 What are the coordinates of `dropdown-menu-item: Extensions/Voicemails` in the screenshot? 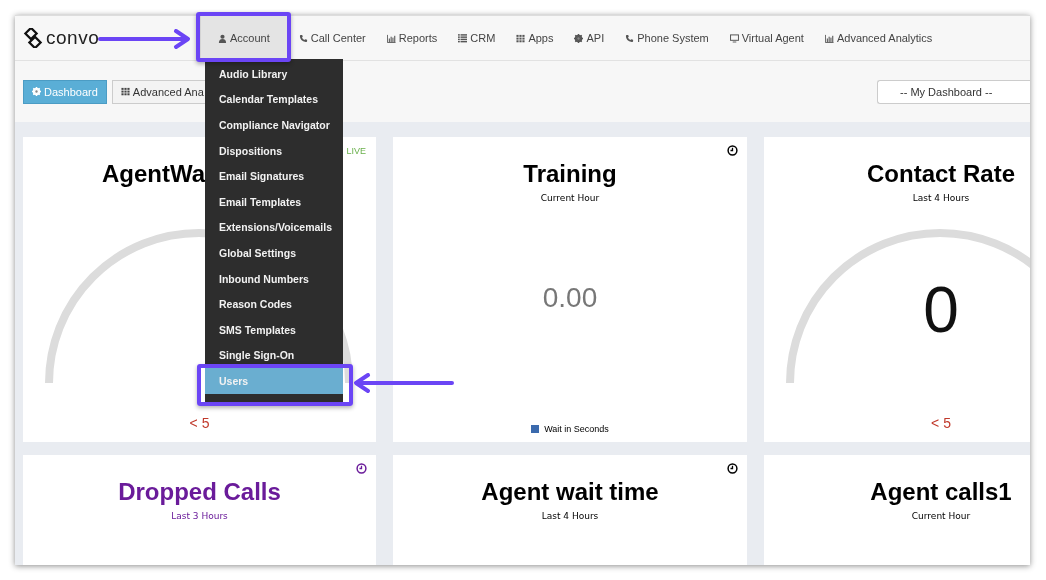 It's located at (274, 227).